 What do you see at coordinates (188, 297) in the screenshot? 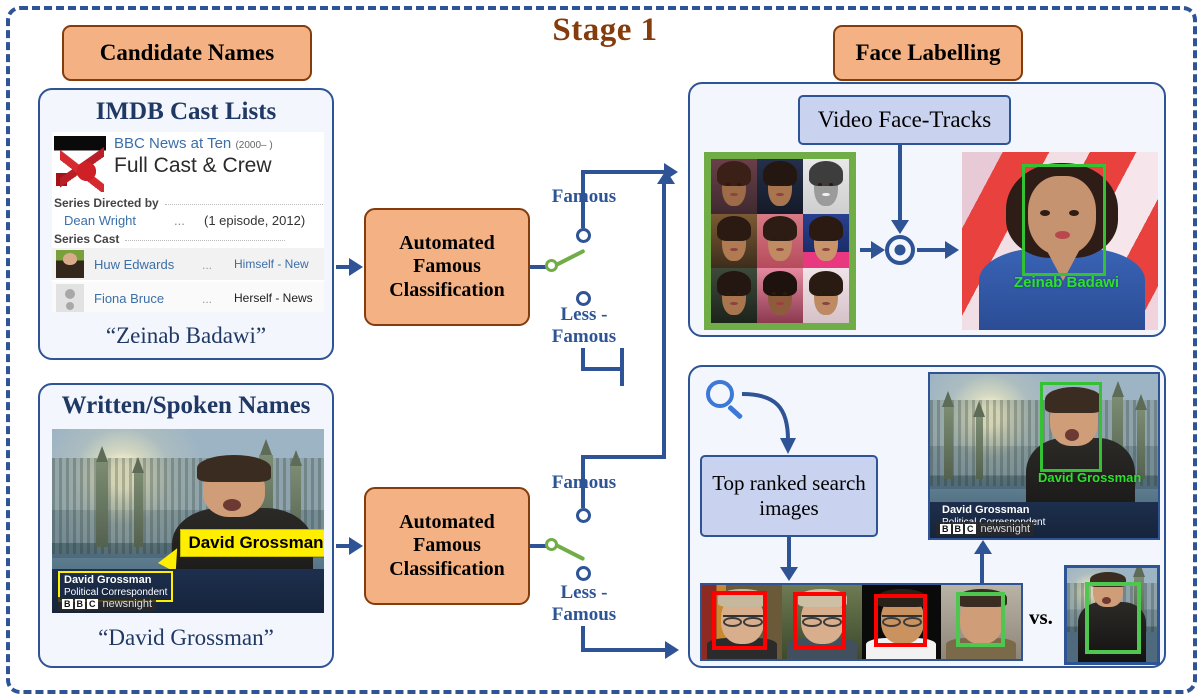
I see `imdb-cast-row: Fiona Bruce ... Herself - News` at bounding box center [188, 297].